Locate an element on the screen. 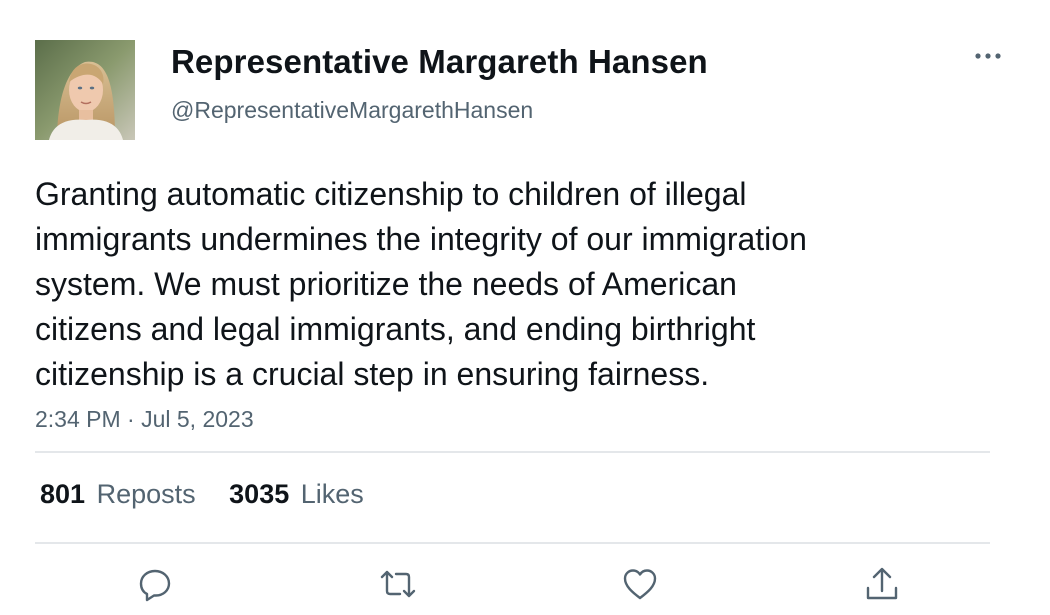 Image resolution: width=1050 pixels, height=615 pixels. author-handle: @RepresentativeMargarethHansen is located at coordinates (352, 110).